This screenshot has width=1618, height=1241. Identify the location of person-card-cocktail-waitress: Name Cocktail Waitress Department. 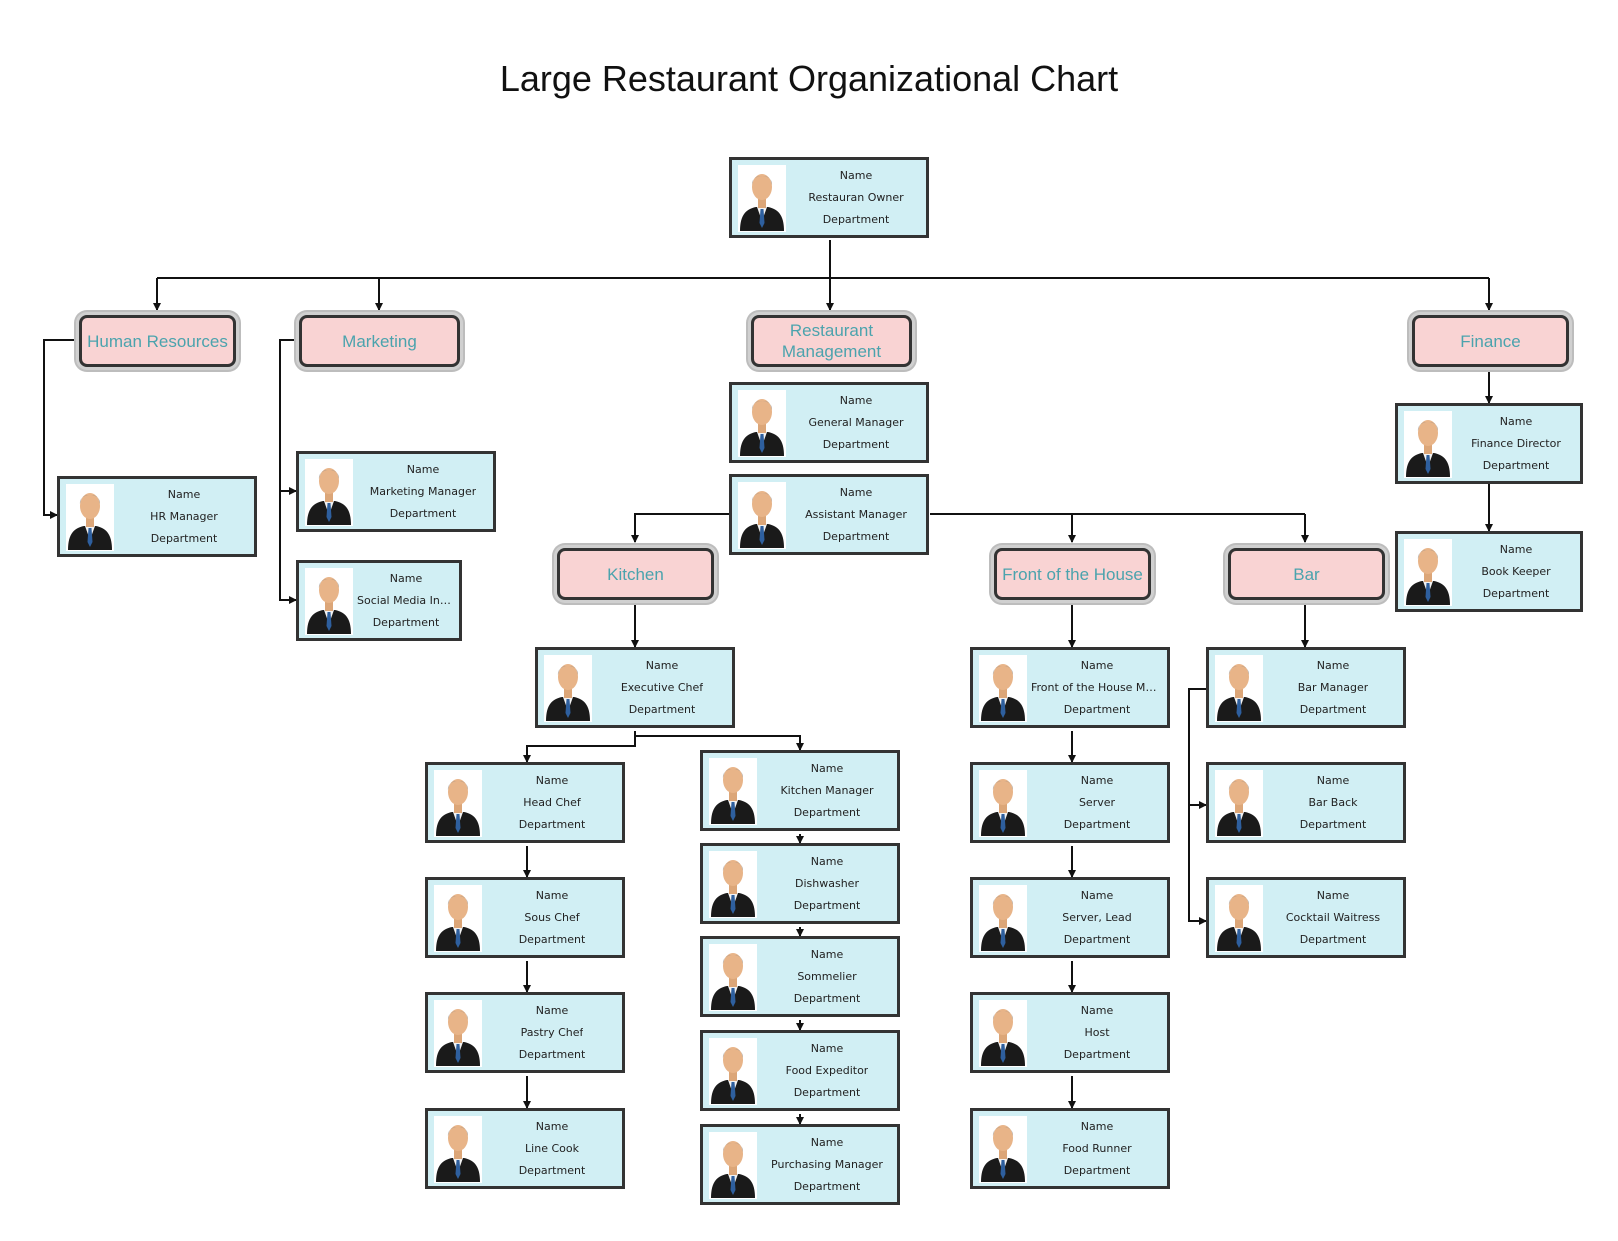
(1306, 917).